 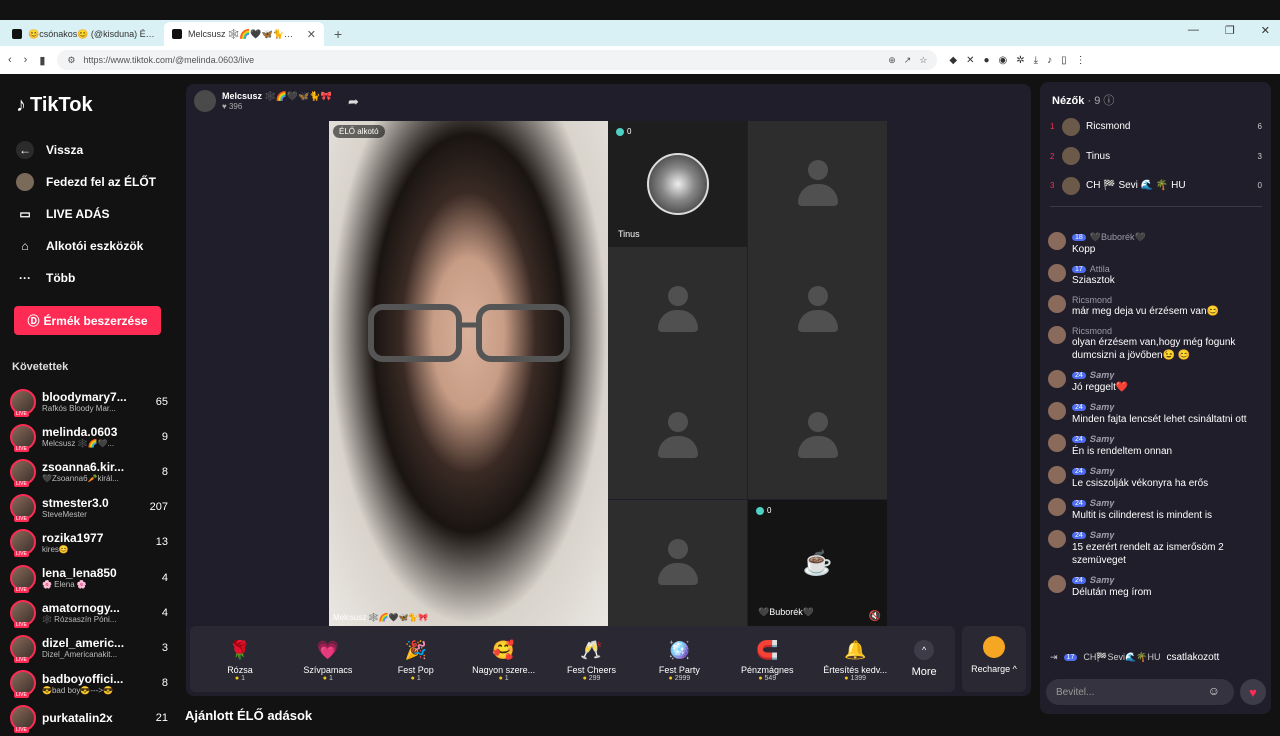 I want to click on nav-live-broadcast: ▭ LIVE ADÁS, so click(x=91, y=214).